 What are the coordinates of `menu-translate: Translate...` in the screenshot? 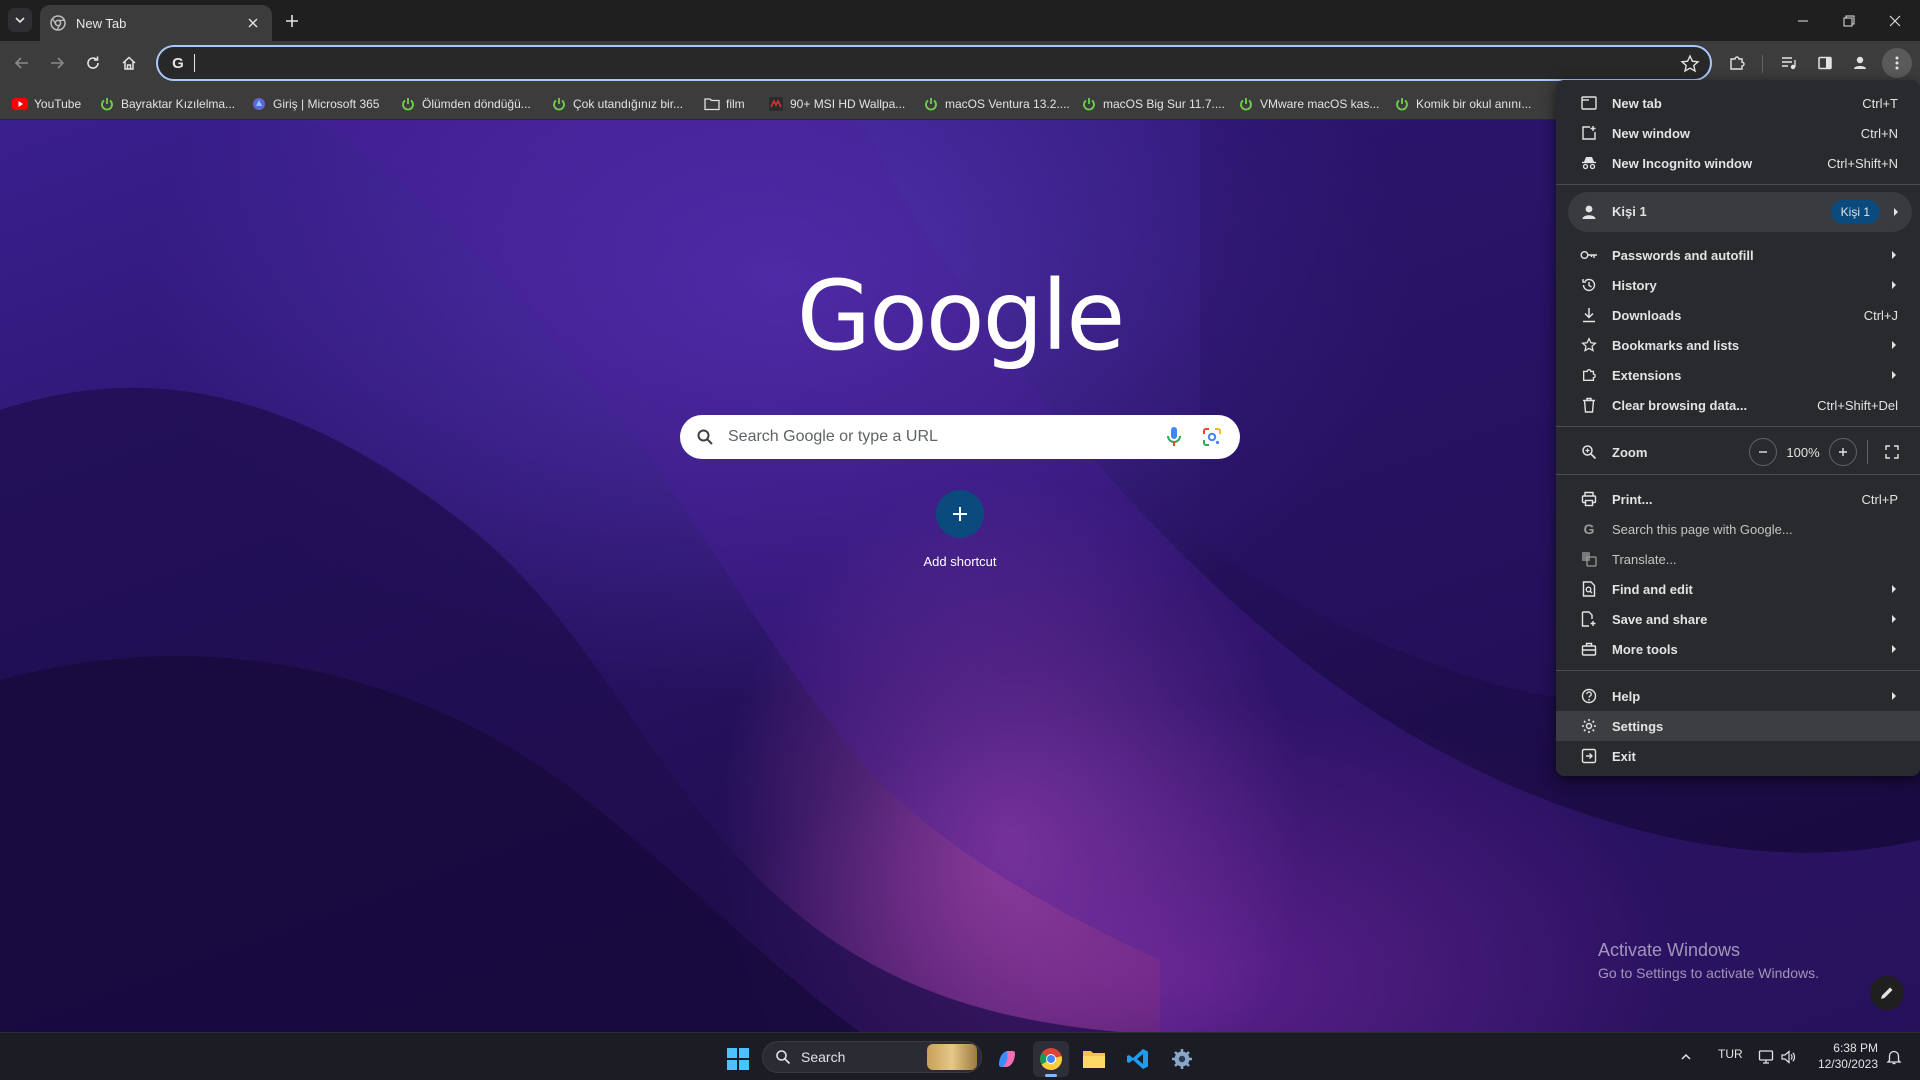 It's located at (1738, 559).